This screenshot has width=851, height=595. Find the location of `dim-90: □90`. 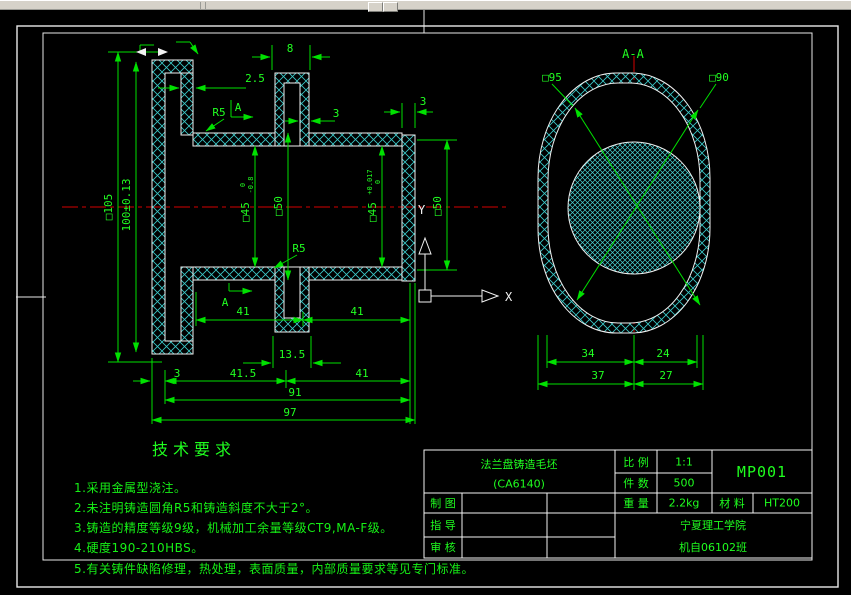

dim-90: □90 is located at coordinates (719, 77).